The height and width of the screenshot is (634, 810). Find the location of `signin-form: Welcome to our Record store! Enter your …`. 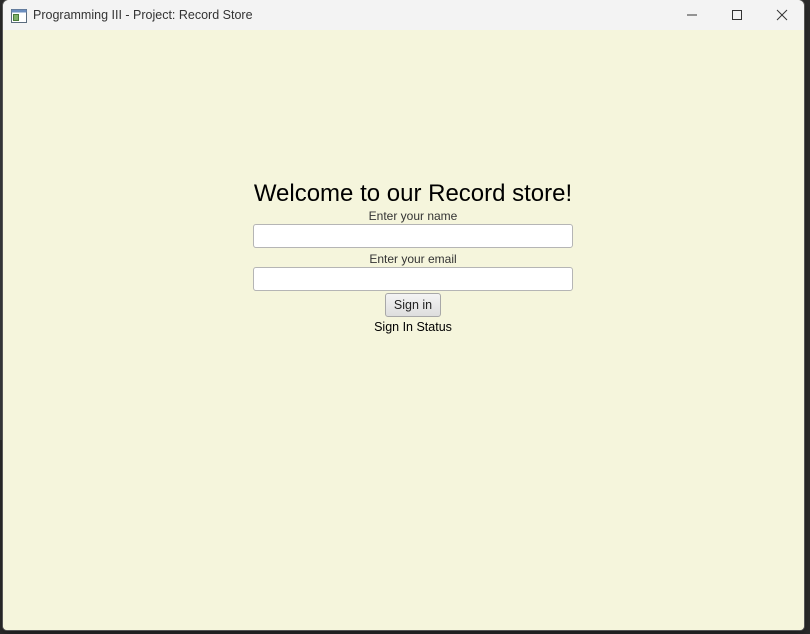

signin-form: Welcome to our Record store! Enter your … is located at coordinates (413, 257).